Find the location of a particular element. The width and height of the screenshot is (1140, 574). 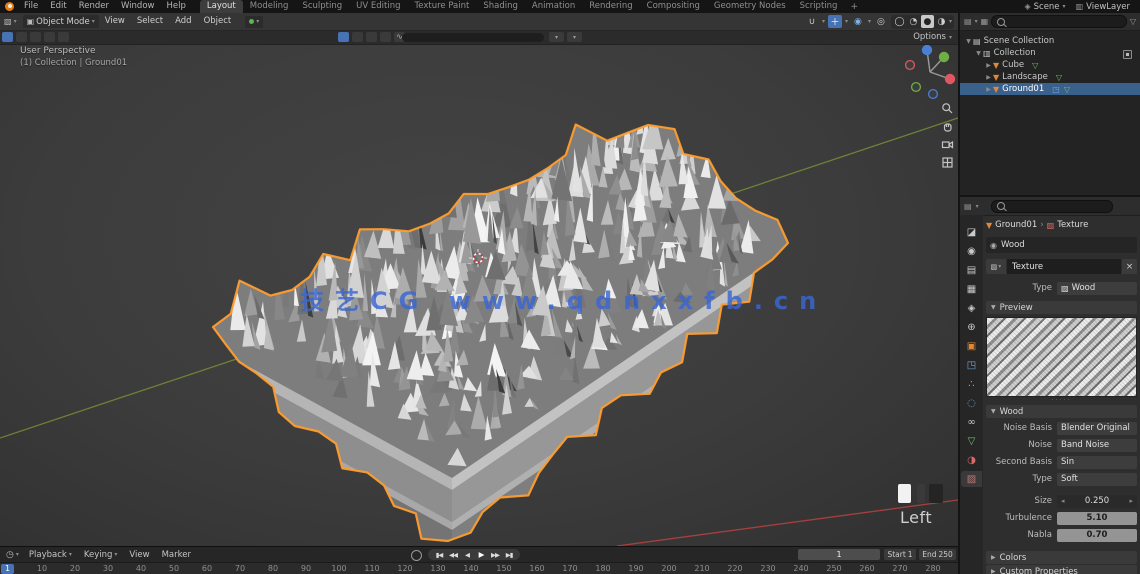

display-mode-icon: ▦ is located at coordinates (985, 21).